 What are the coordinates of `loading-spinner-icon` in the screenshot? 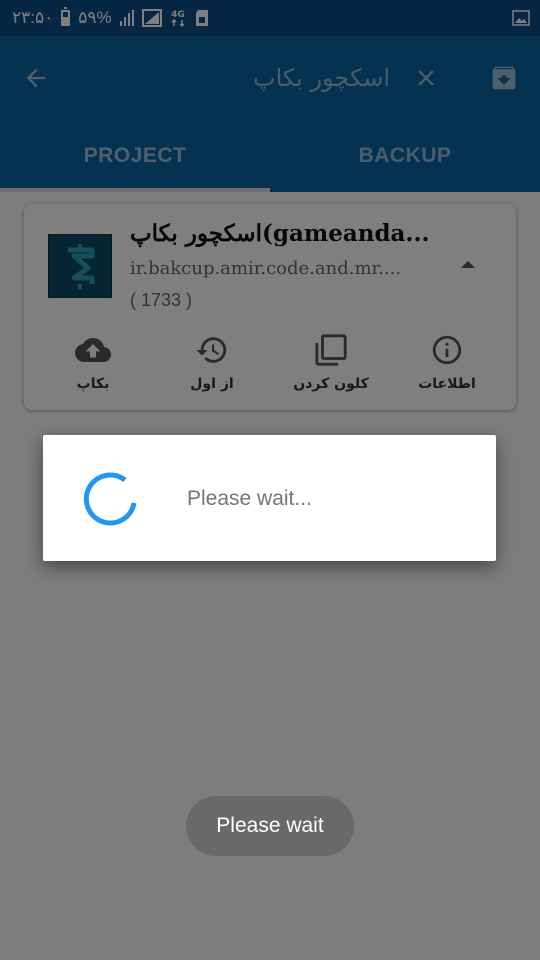 It's located at (110, 499).